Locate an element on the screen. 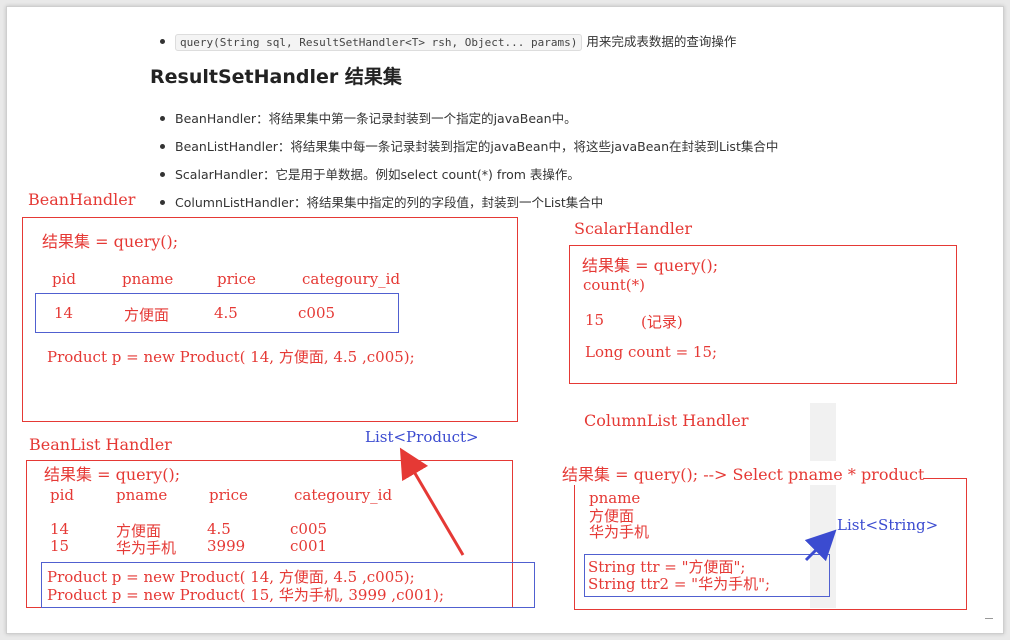 The width and height of the screenshot is (1010, 640). scroll-marker is located at coordinates (989, 618).